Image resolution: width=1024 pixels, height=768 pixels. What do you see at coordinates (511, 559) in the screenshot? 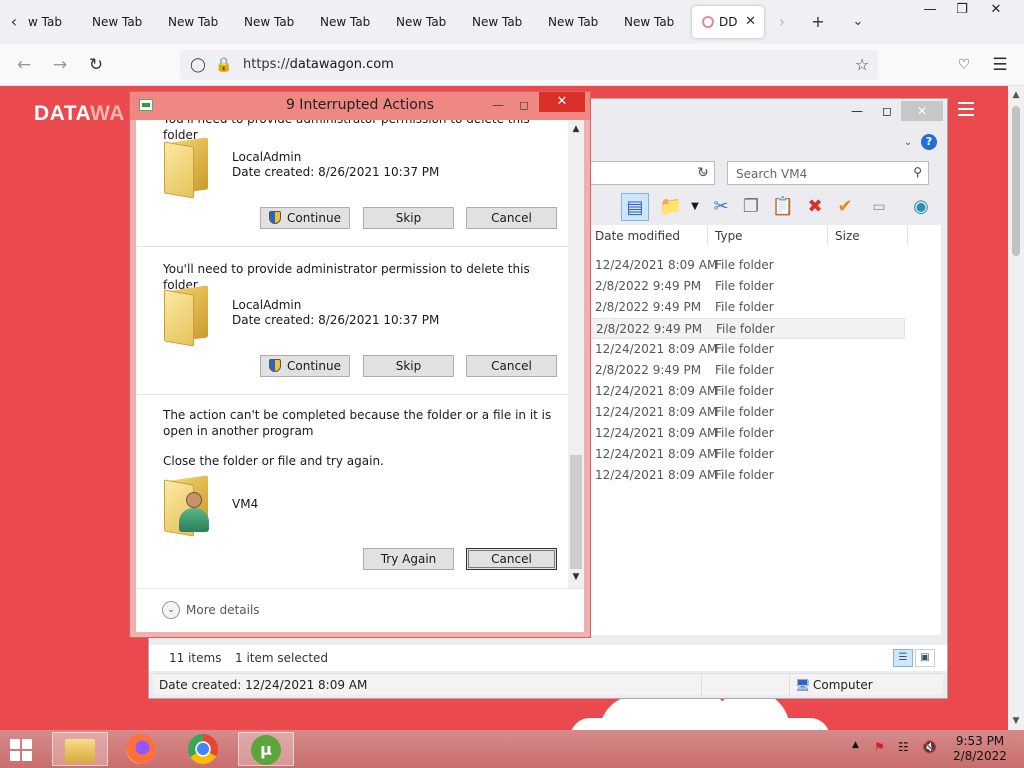
I see `cancel-error-button: Cancel` at bounding box center [511, 559].